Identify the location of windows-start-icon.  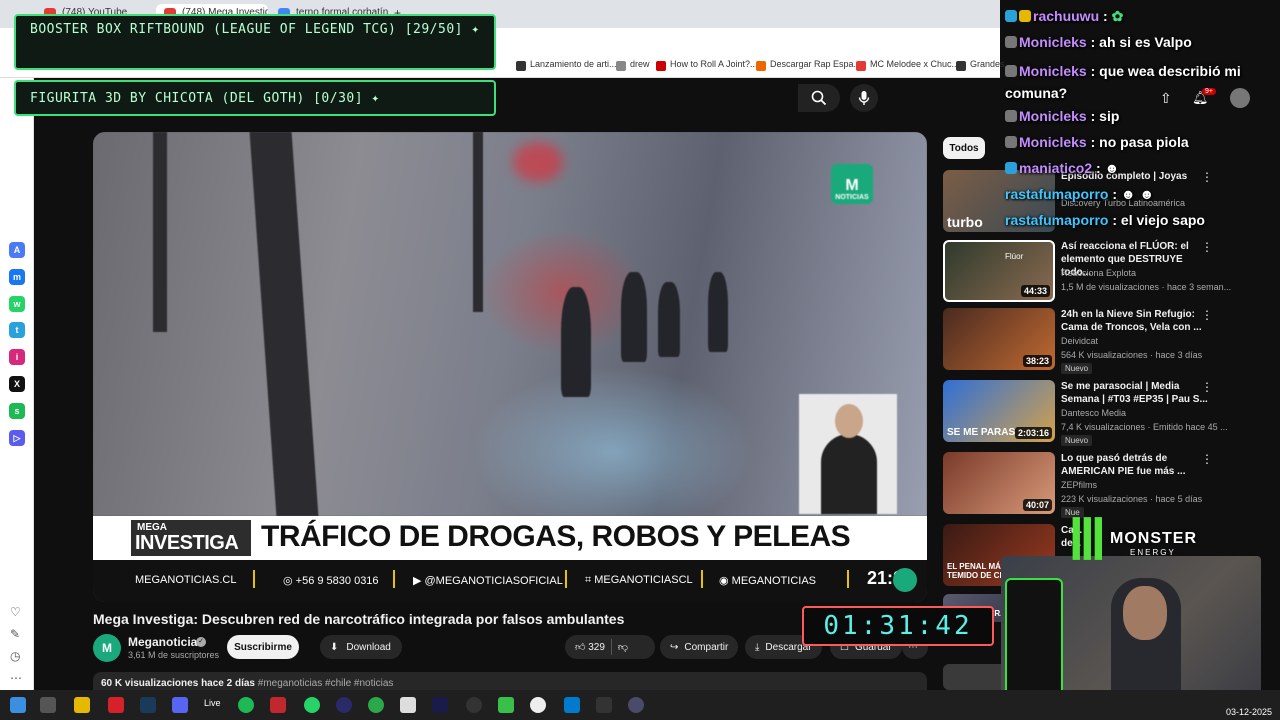
(18, 705).